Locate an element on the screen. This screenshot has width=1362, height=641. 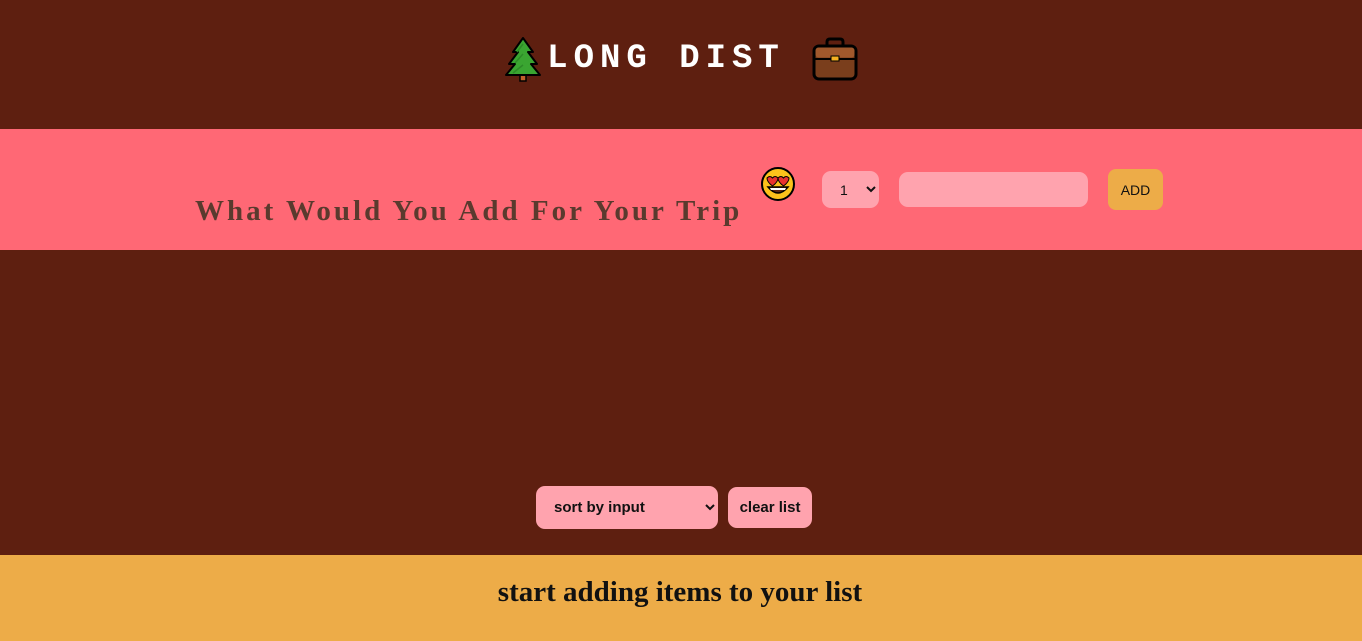
form-question: What Would You Add For Your Trip is located at coordinates (469, 211).